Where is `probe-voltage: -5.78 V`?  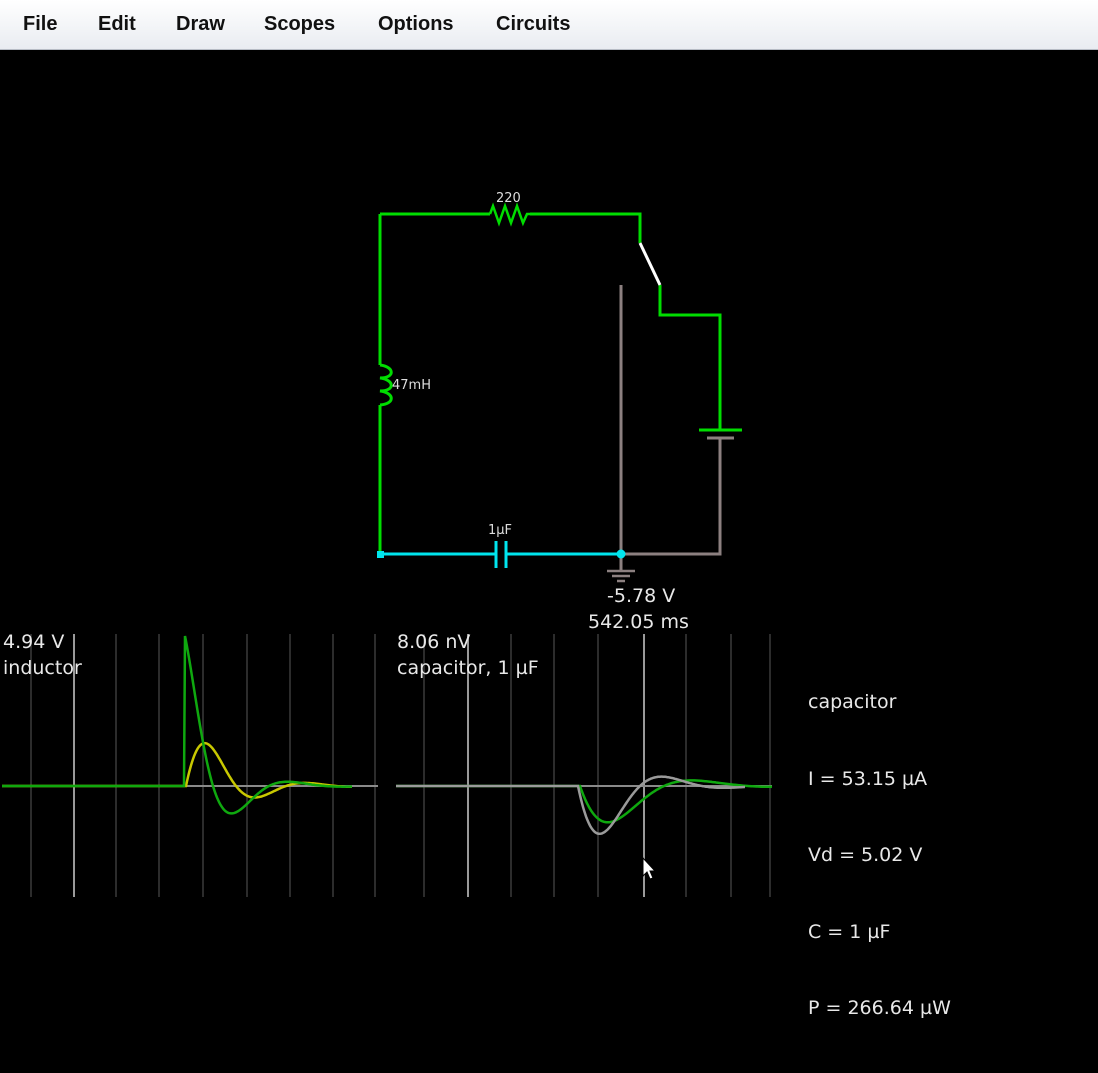 probe-voltage: -5.78 V is located at coordinates (641, 596).